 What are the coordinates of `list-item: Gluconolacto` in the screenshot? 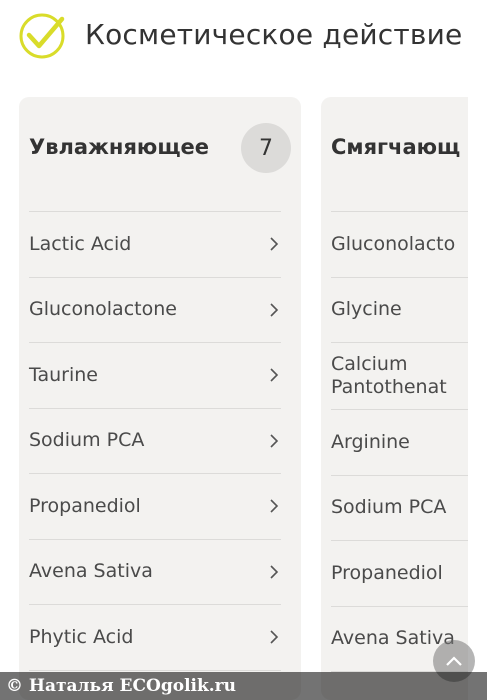 It's located at (399, 245).